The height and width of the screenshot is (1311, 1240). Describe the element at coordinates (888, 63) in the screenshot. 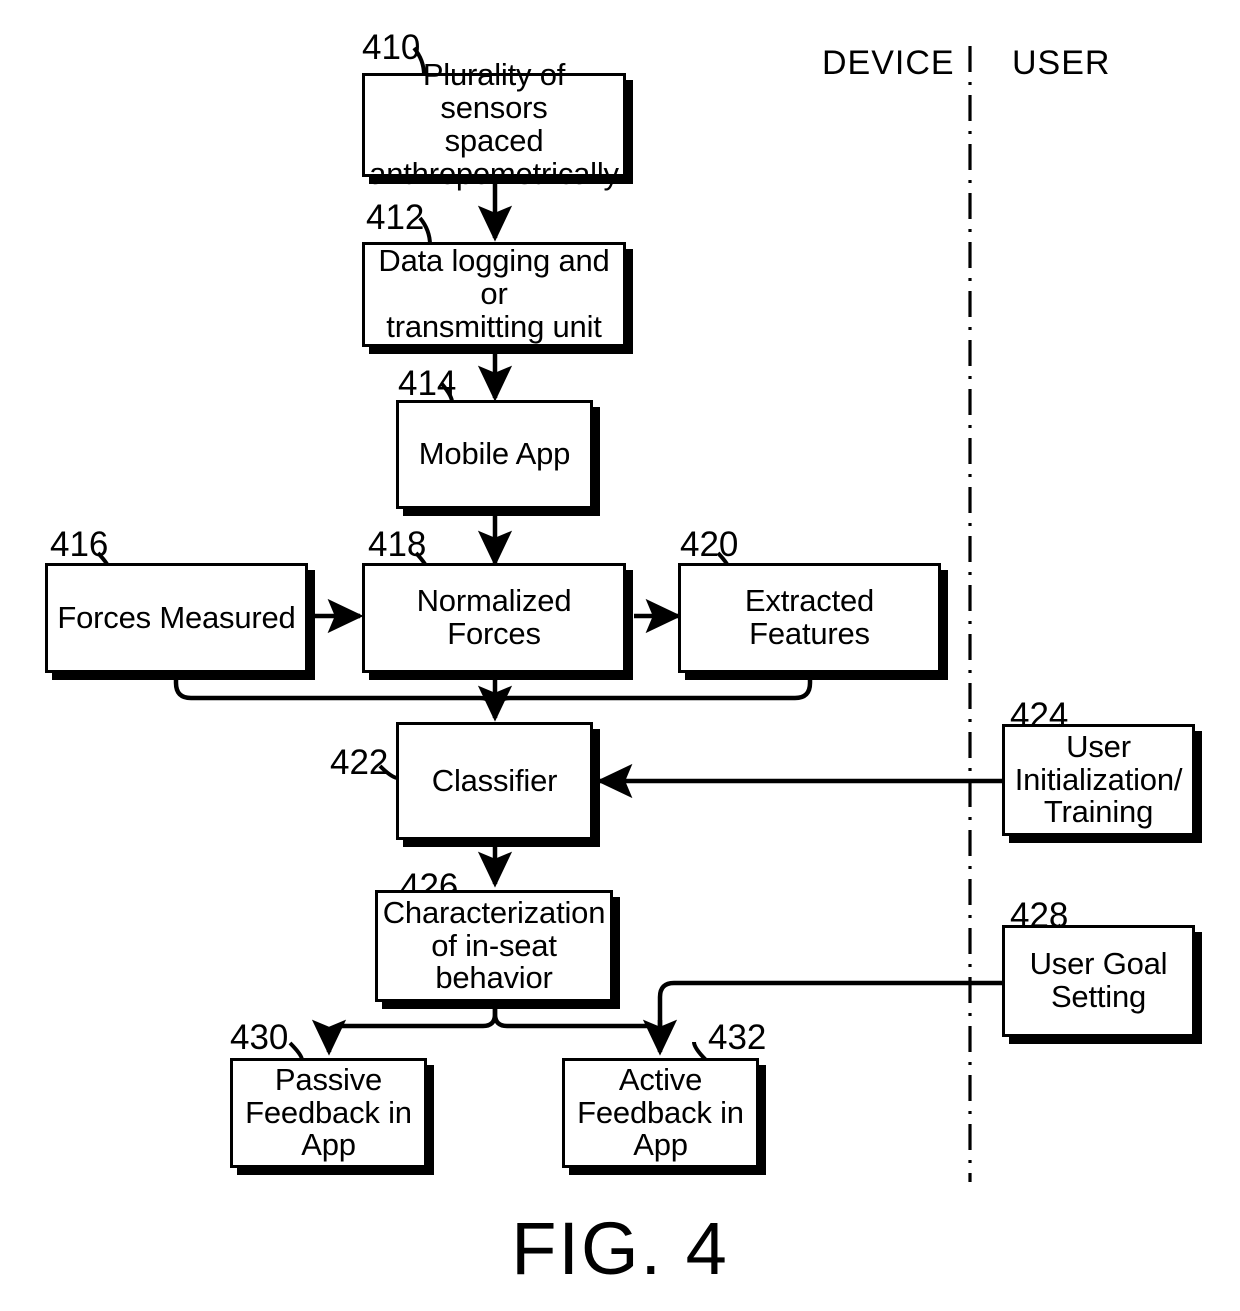

I see `lane-title-device: DEVICE` at that location.